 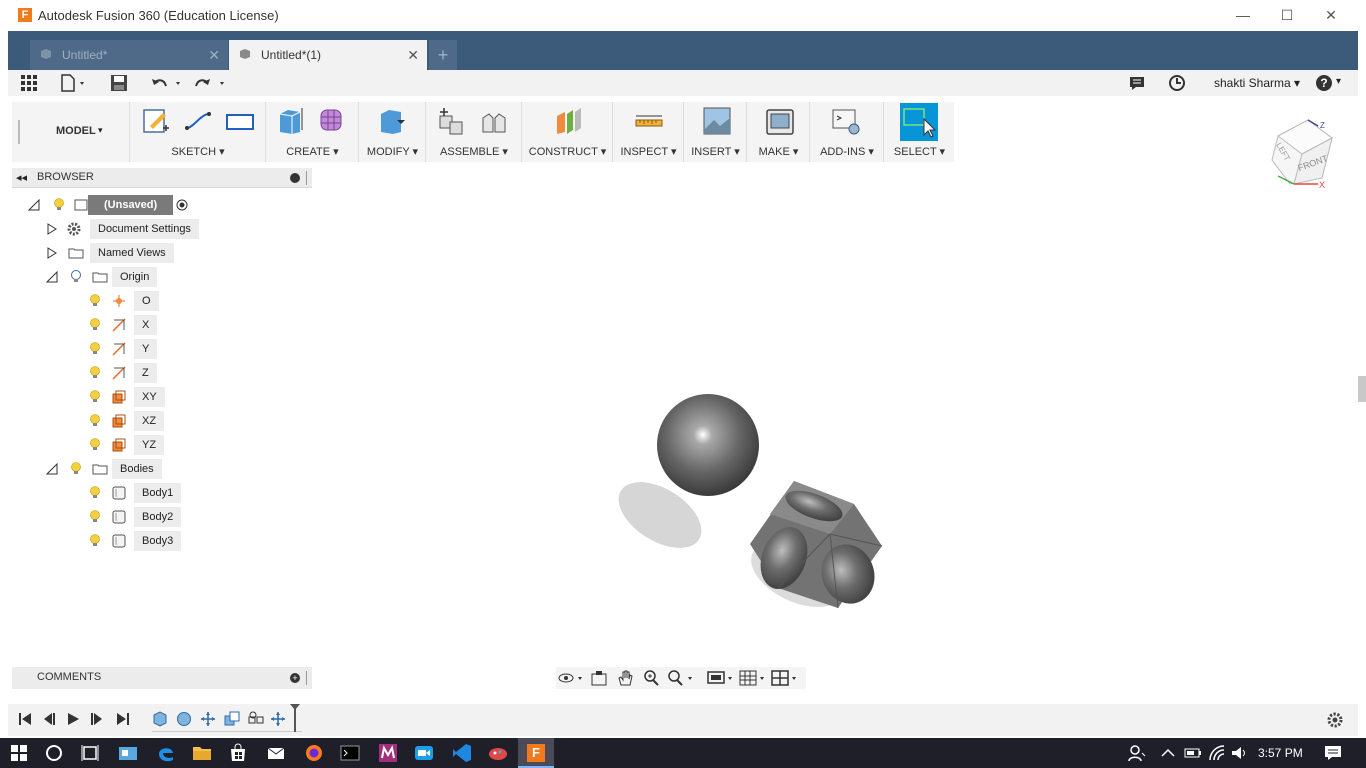 I want to click on search-circle-icon, so click(x=54, y=753).